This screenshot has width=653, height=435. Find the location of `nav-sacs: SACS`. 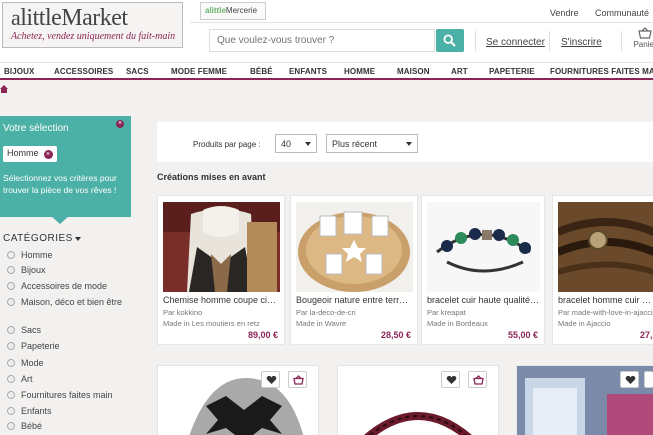

nav-sacs: SACS is located at coordinates (137, 71).